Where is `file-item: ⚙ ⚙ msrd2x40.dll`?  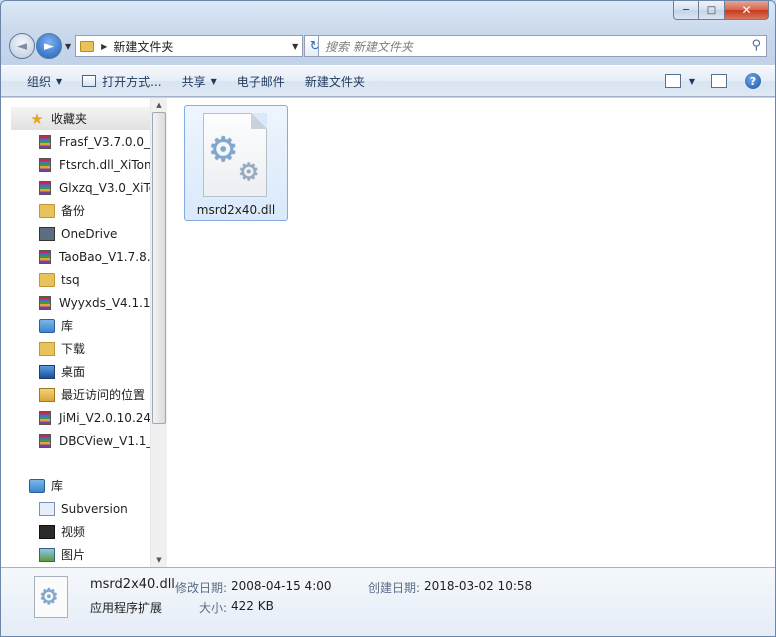 file-item: ⚙ ⚙ msrd2x40.dll is located at coordinates (236, 163).